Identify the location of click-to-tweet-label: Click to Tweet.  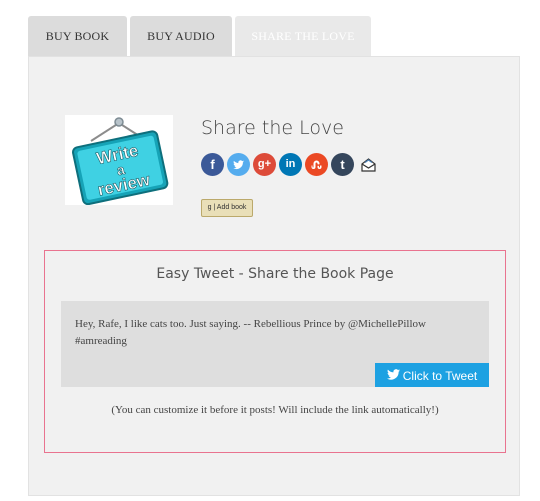
(440, 375).